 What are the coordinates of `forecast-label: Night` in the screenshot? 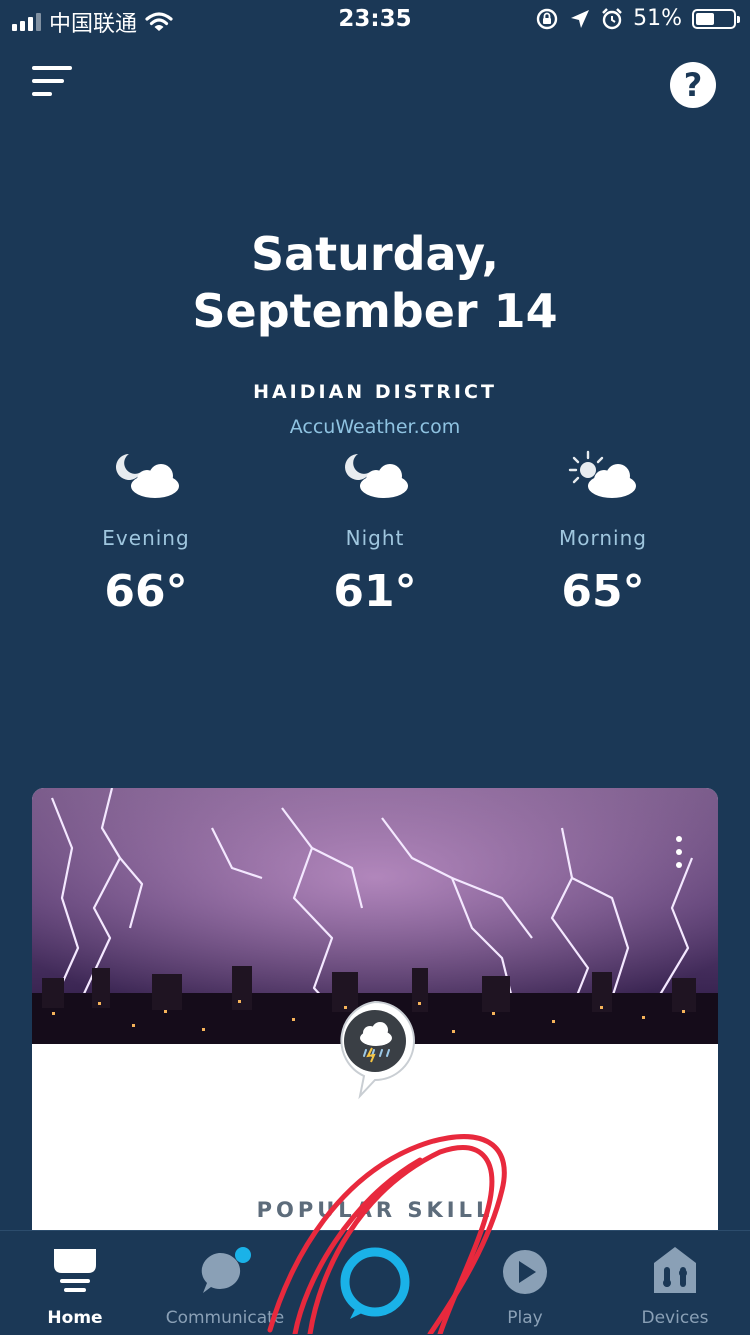 It's located at (375, 538).